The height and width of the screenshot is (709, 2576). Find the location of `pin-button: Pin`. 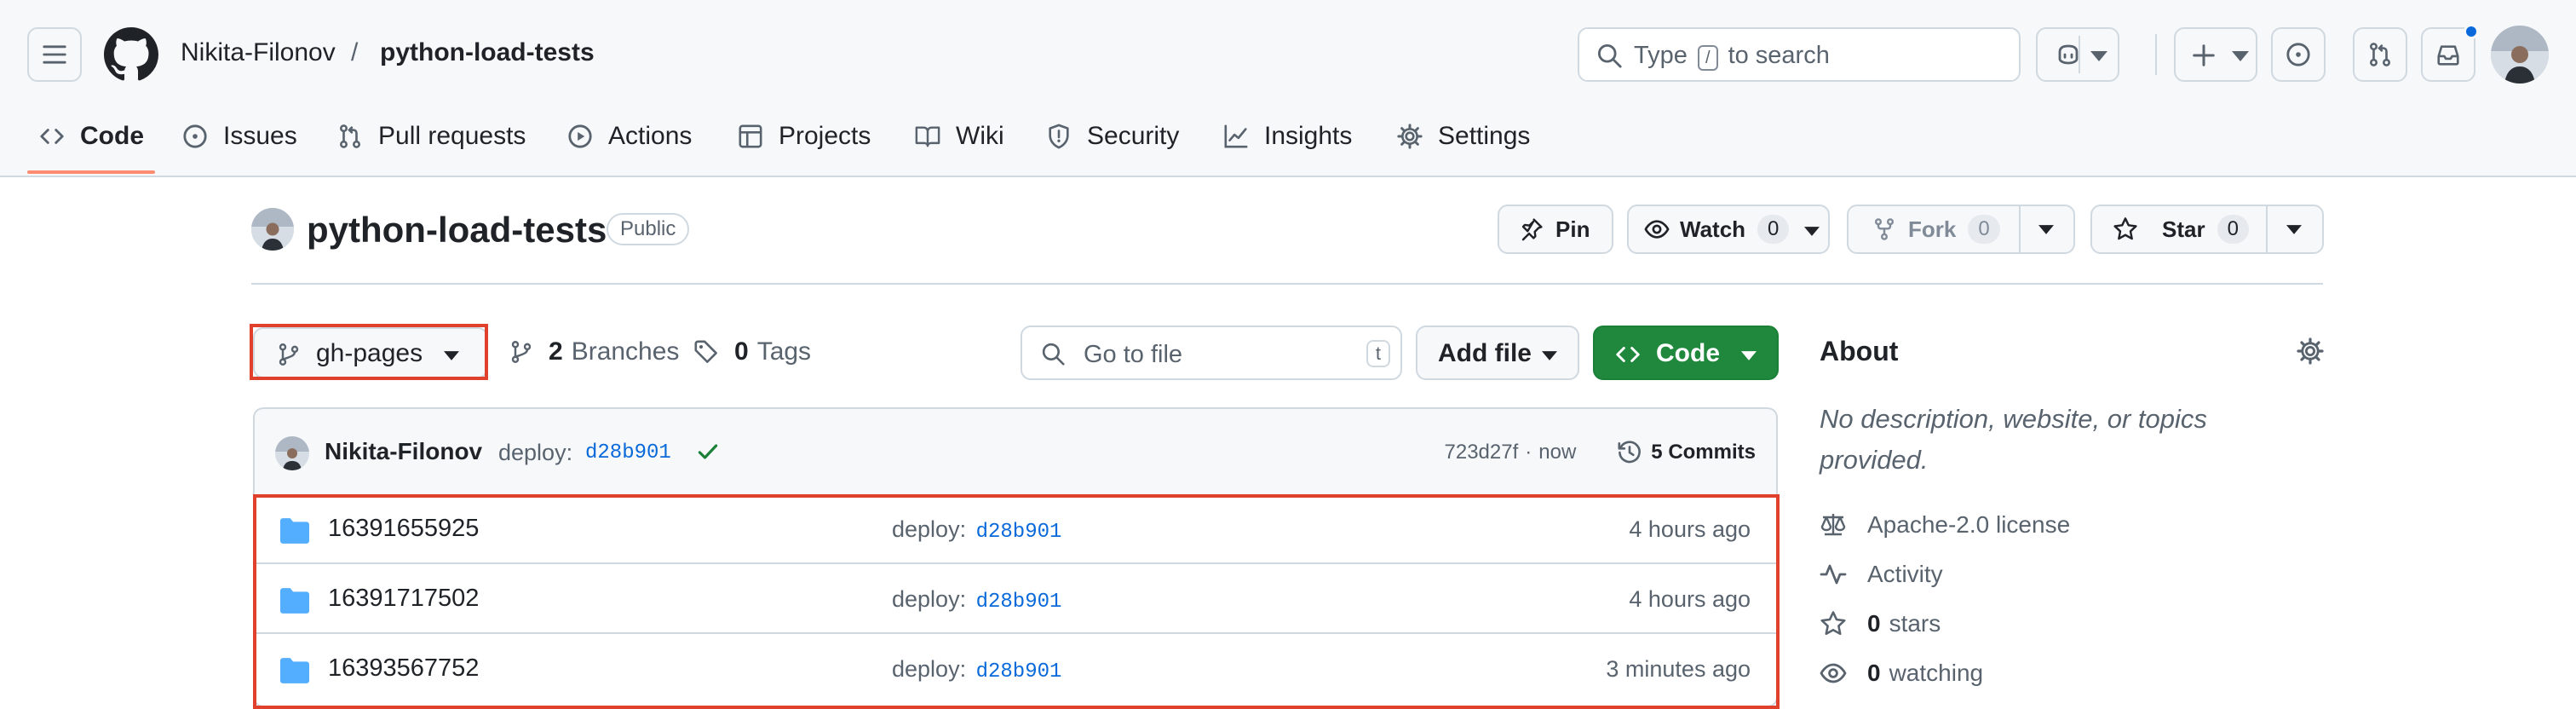

pin-button: Pin is located at coordinates (1556, 230).